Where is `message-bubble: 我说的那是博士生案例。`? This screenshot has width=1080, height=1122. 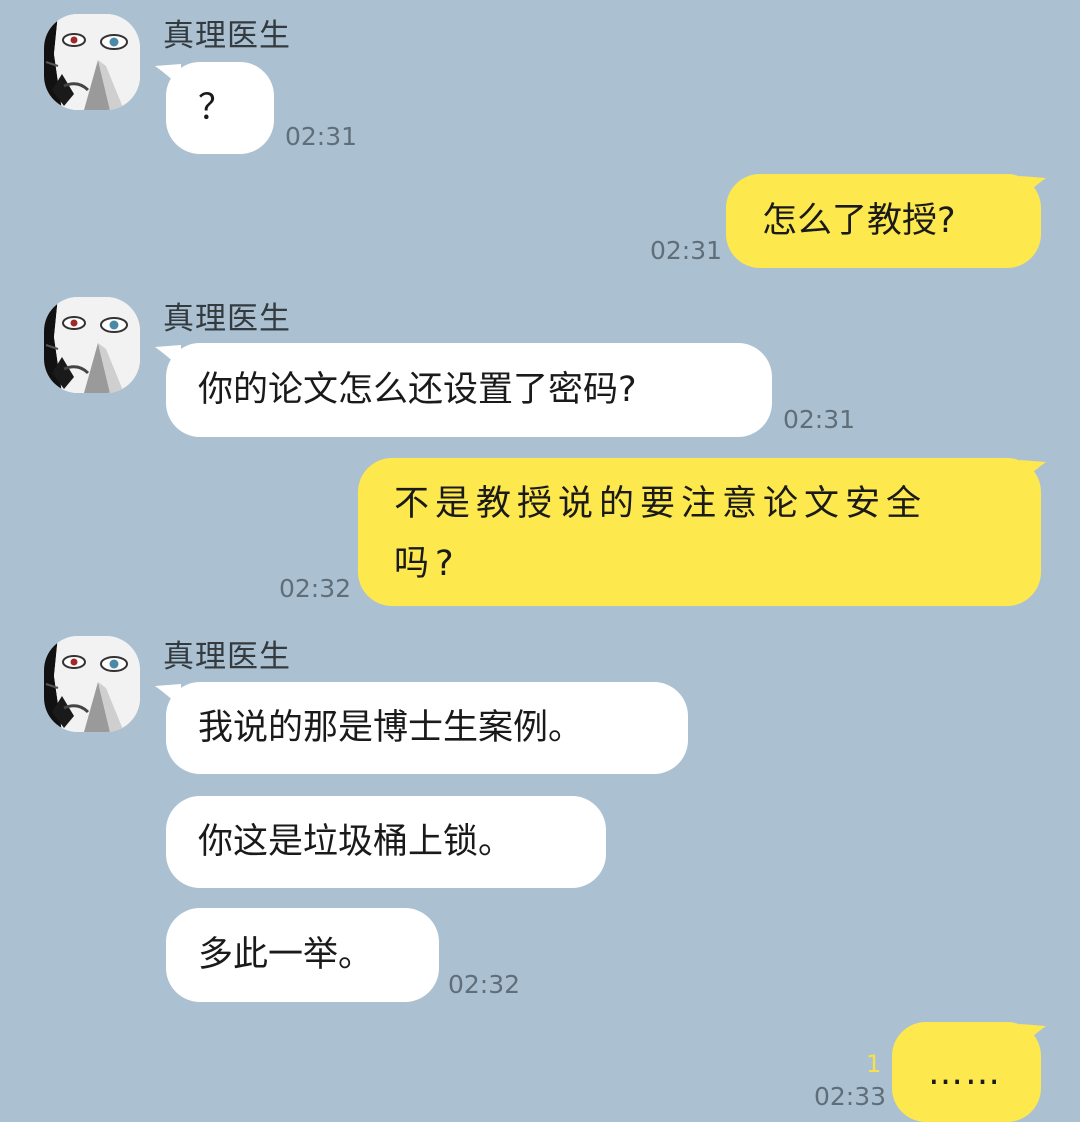 message-bubble: 我说的那是博士生案例。 is located at coordinates (427, 728).